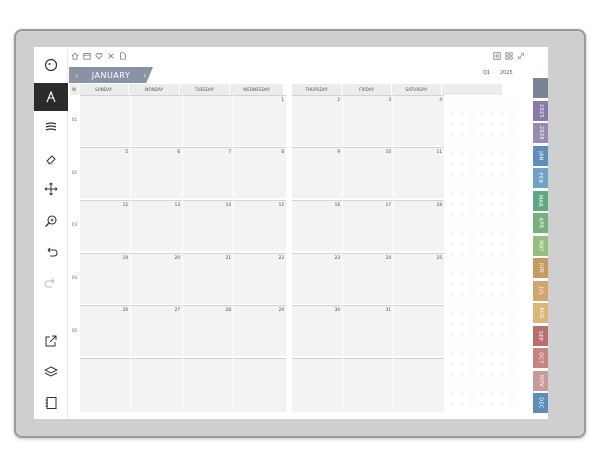 The width and height of the screenshot is (600, 465). Describe the element at coordinates (540, 110) in the screenshot. I see `month-tab: 2025` at that location.